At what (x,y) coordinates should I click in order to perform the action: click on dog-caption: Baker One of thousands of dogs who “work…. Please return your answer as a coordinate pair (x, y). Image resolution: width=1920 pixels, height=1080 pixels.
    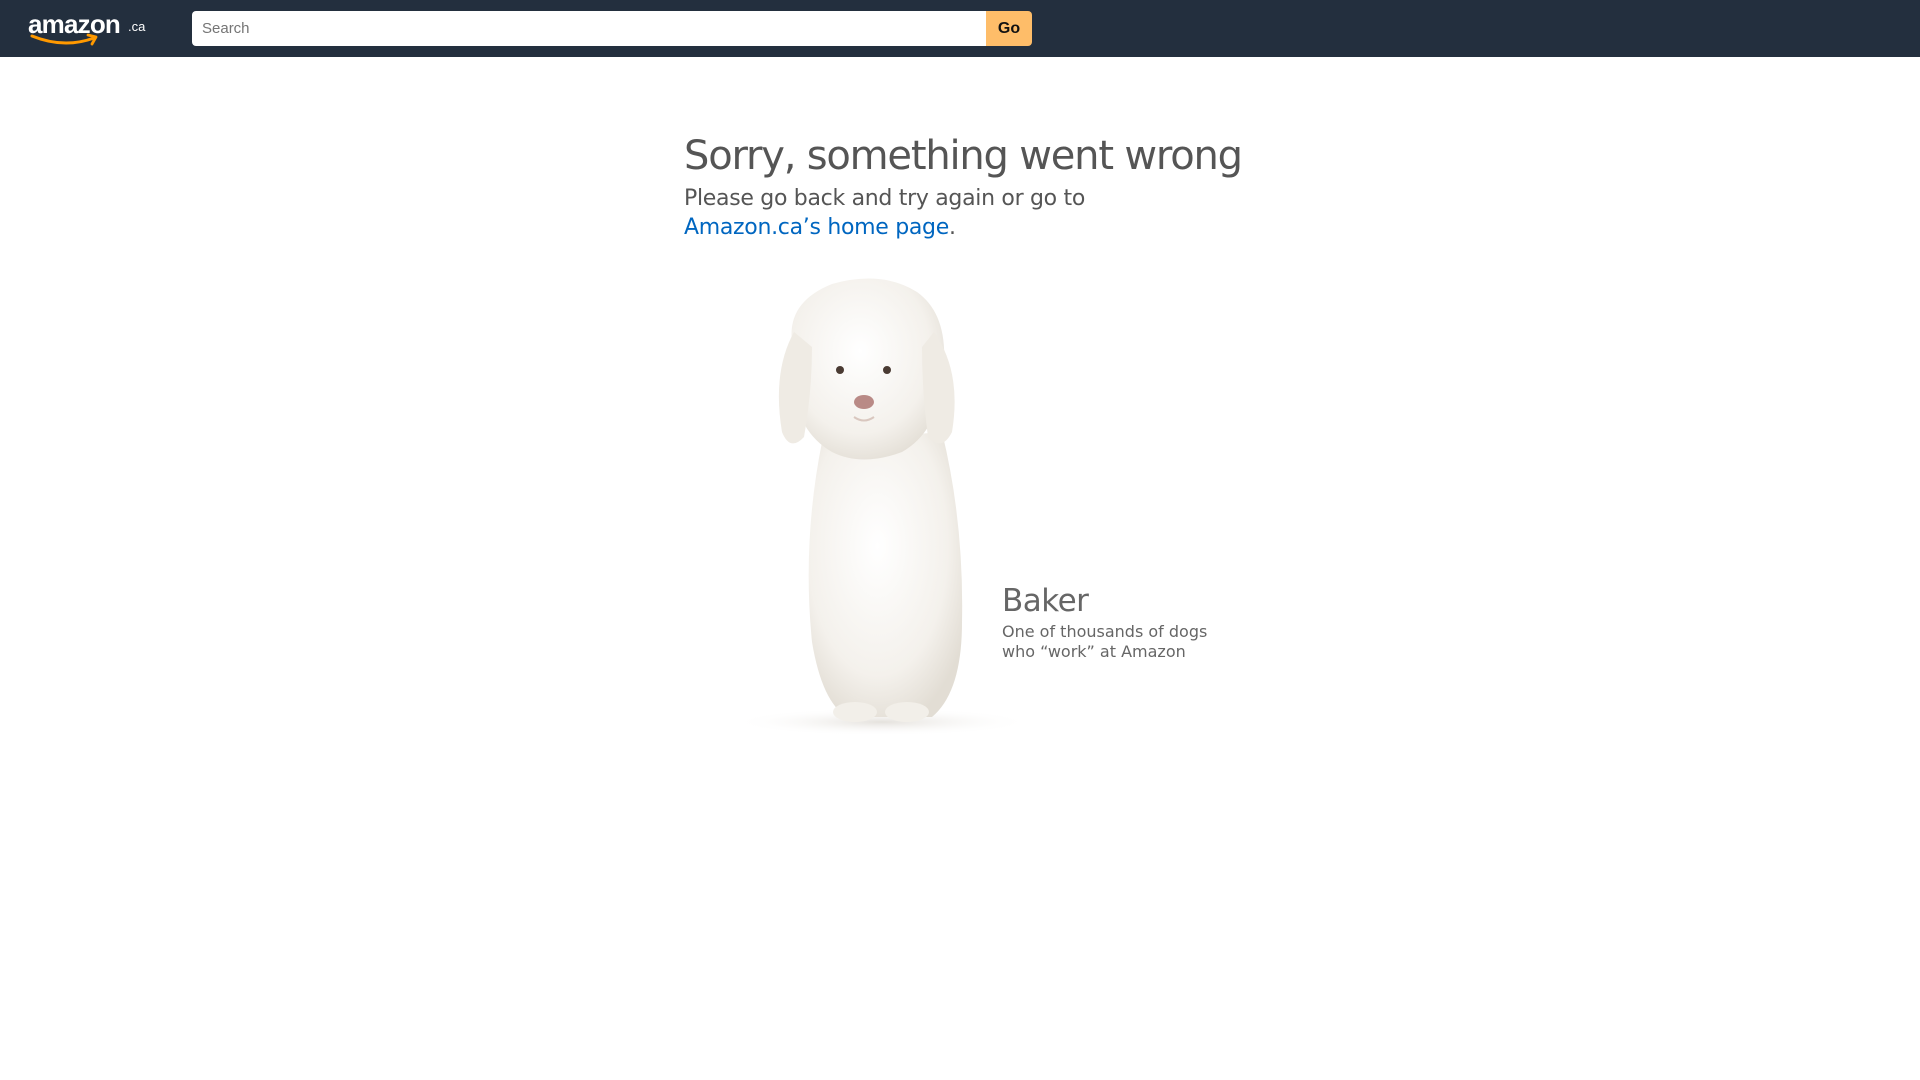
    Looking at the image, I should click on (1132, 621).